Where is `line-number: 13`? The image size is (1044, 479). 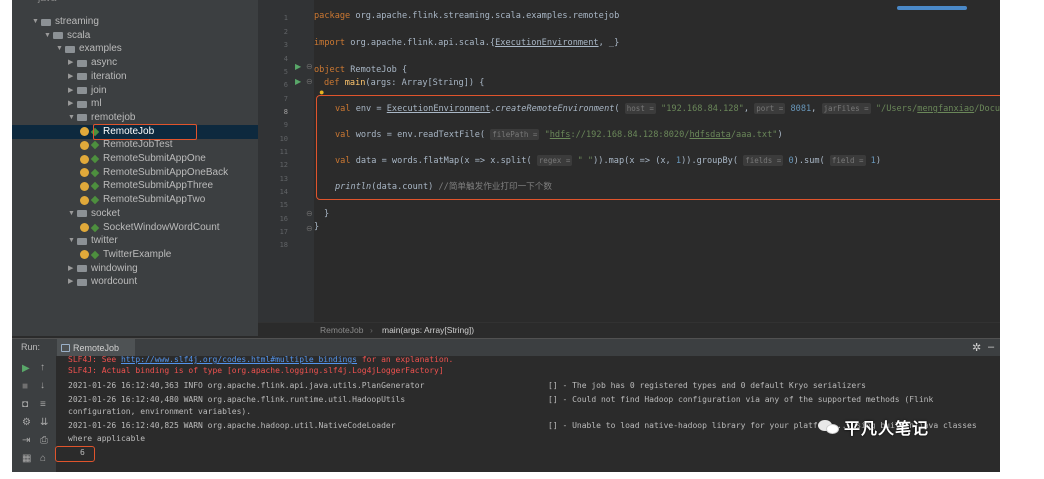 line-number: 13 is located at coordinates (283, 179).